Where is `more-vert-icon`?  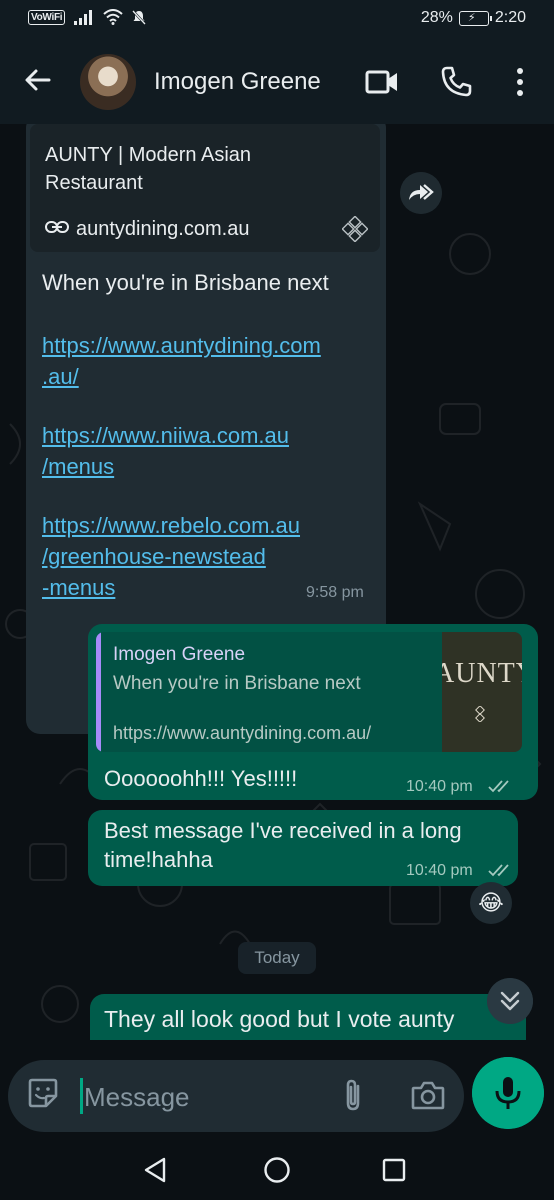 more-vert-icon is located at coordinates (520, 82).